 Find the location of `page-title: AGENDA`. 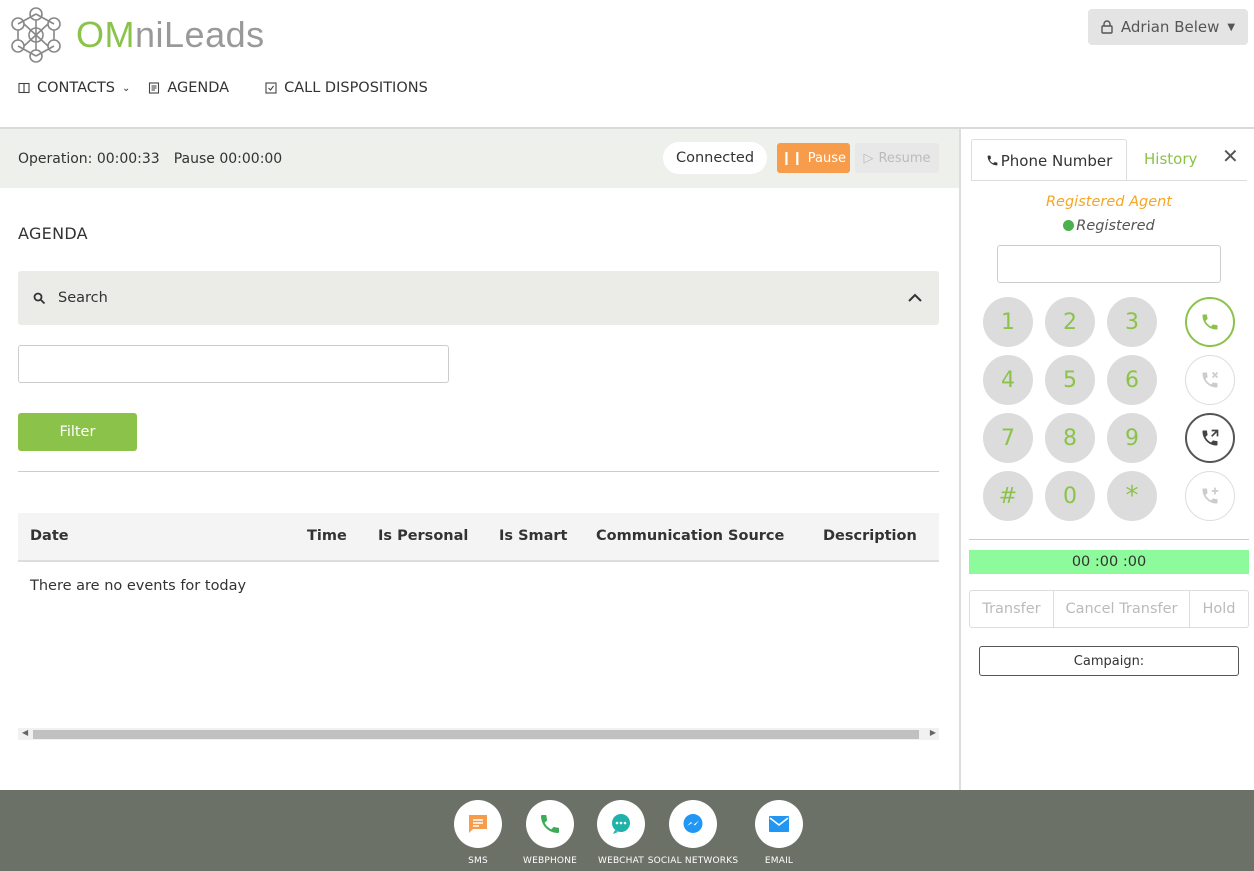

page-title: AGENDA is located at coordinates (53, 233).